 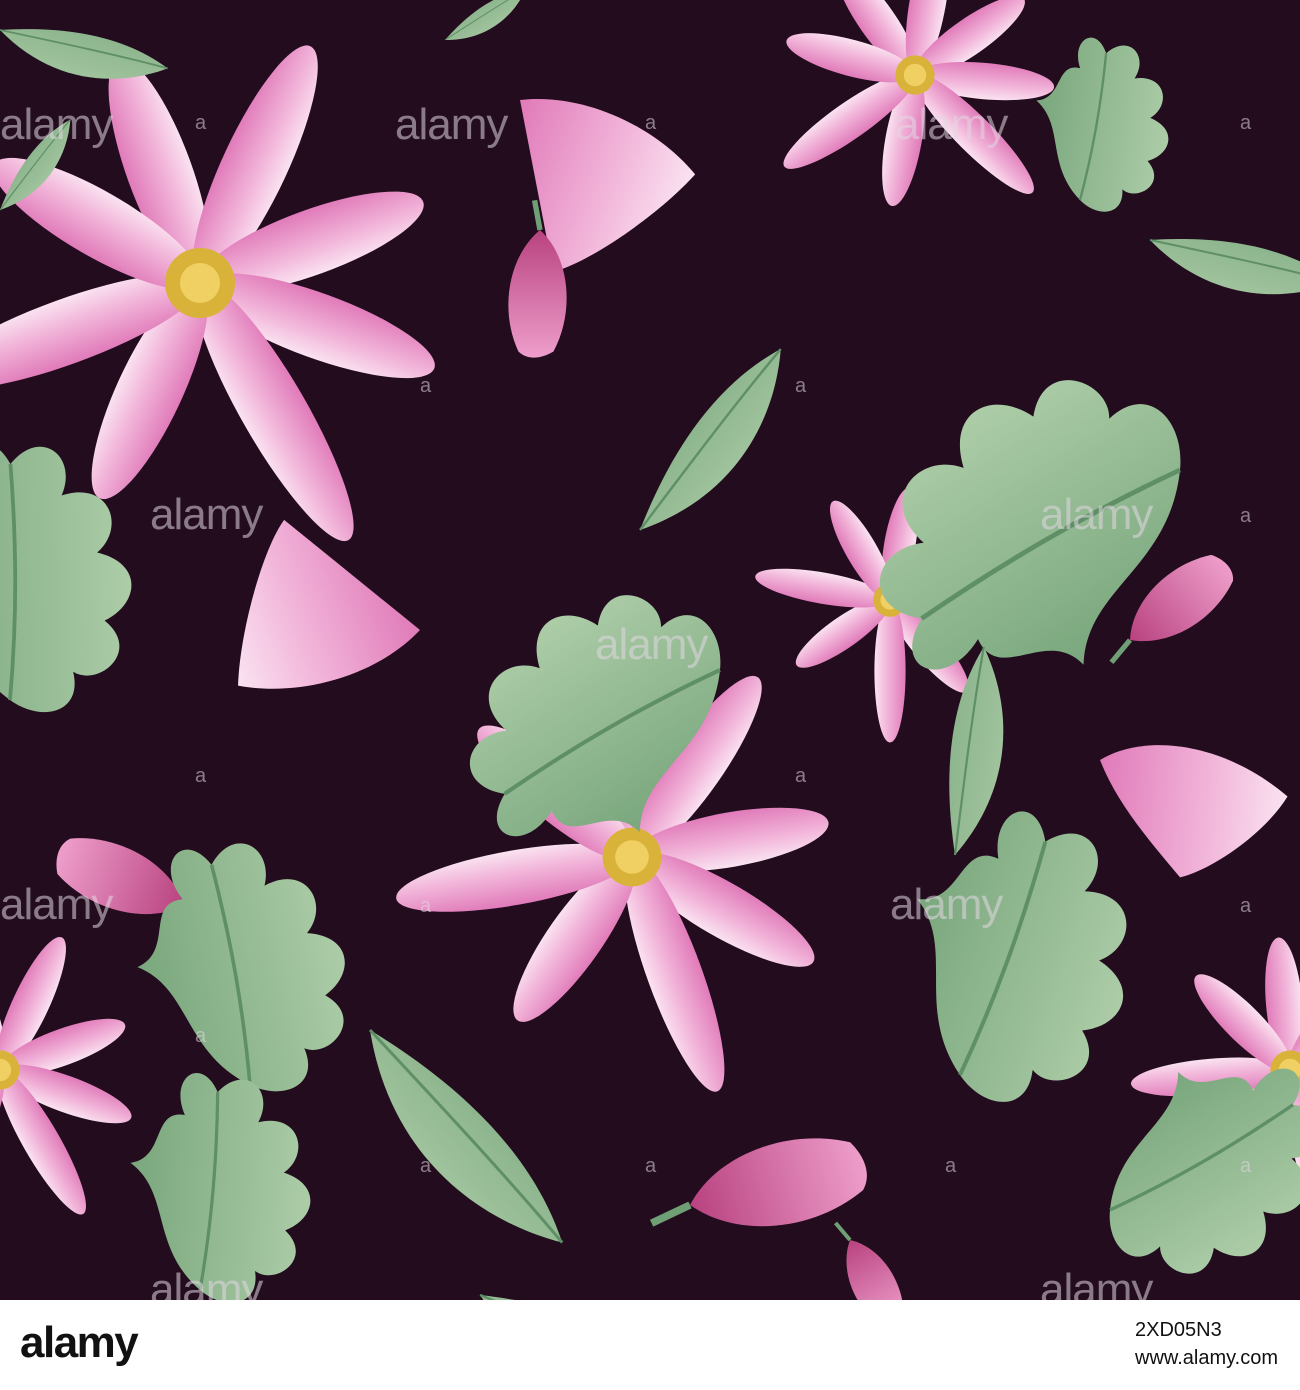 What do you see at coordinates (908, 131) in the screenshot?
I see `pink-flower-small-top` at bounding box center [908, 131].